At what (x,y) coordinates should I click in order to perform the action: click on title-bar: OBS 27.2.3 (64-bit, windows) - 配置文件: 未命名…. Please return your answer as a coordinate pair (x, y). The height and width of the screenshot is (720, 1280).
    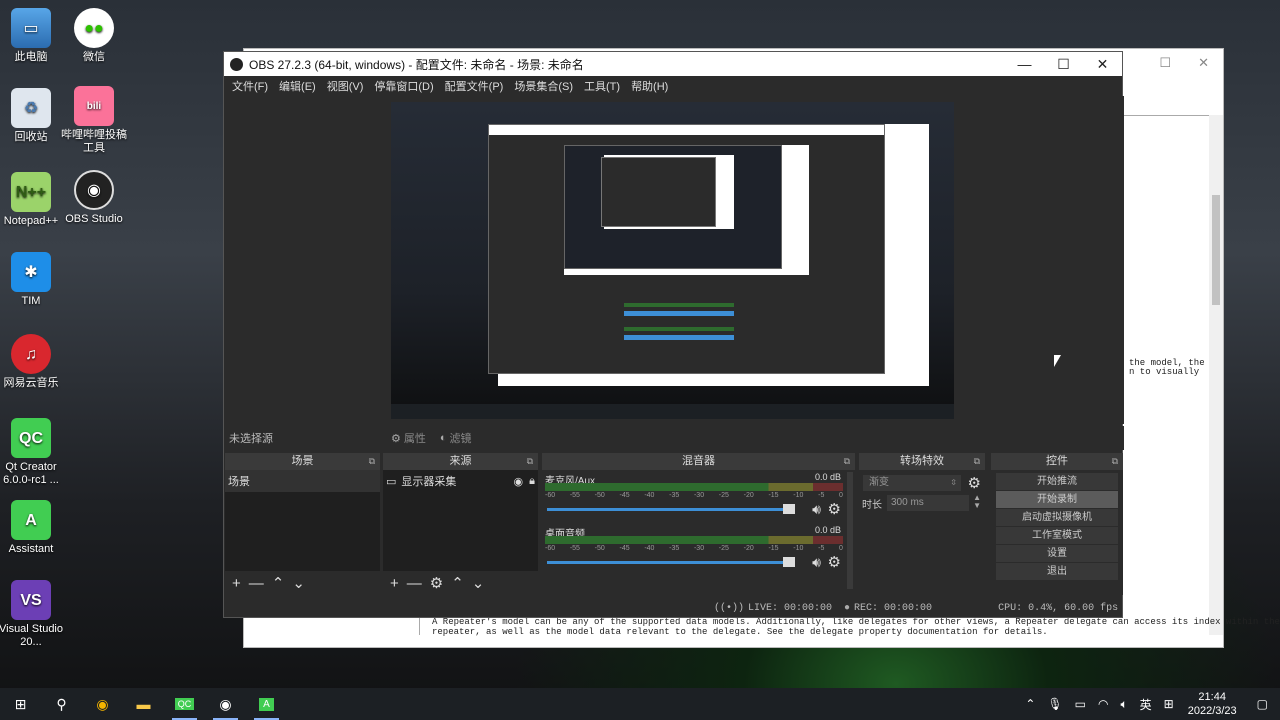
    Looking at the image, I should click on (673, 64).